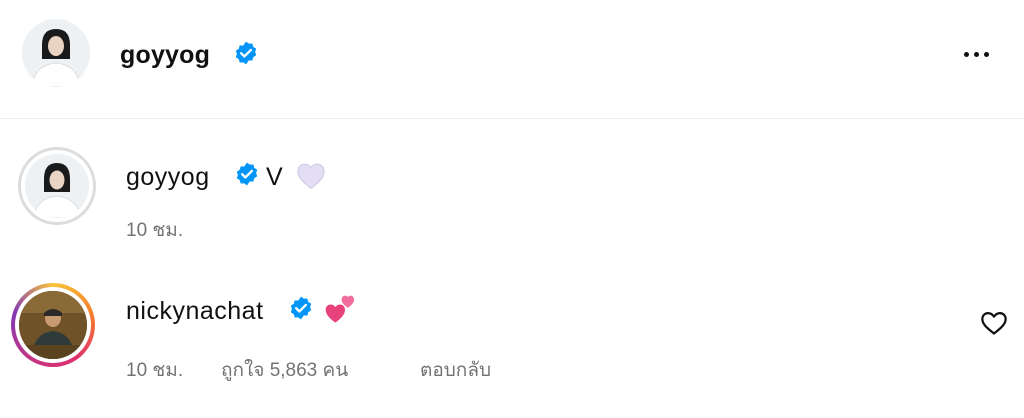  Describe the element at coordinates (168, 177) in the screenshot. I see `comment-username: goyyog` at that location.